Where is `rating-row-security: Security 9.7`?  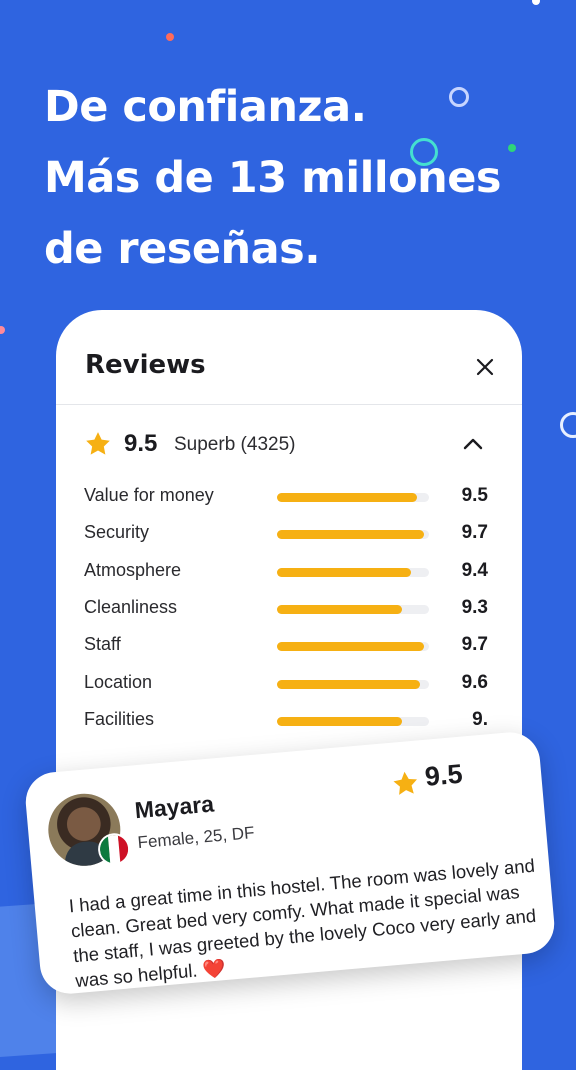
rating-row-security: Security 9.7 is located at coordinates (290, 534).